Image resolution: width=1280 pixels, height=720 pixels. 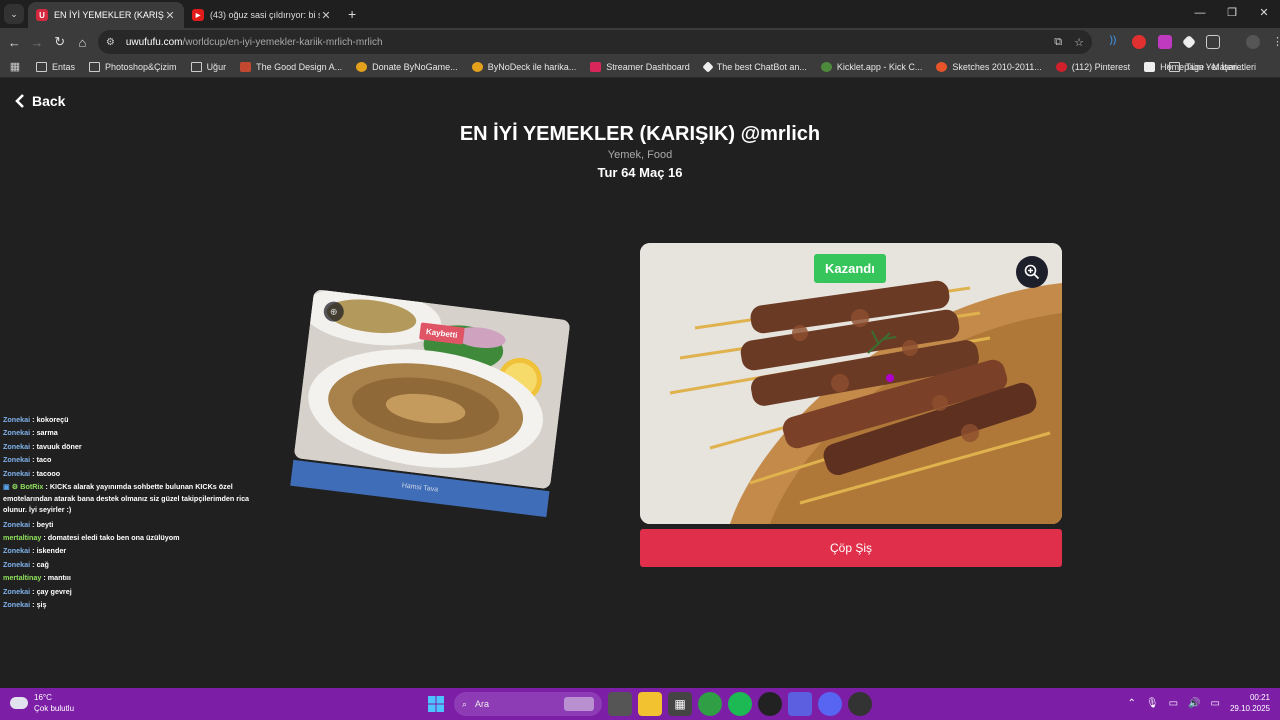 What do you see at coordinates (1113, 42) in the screenshot?
I see `extension-wave-icon: ))` at bounding box center [1113, 42].